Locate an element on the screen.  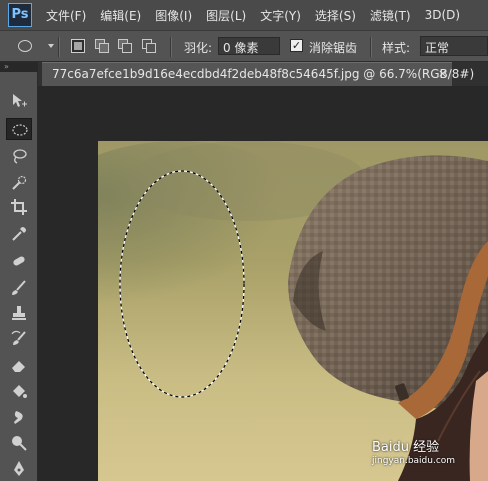
pen-icon is located at coordinates (19, 468).